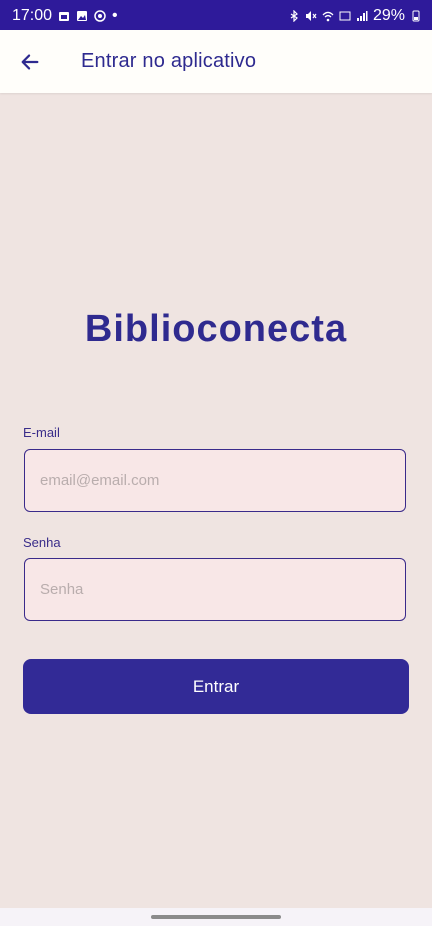  What do you see at coordinates (311, 16) in the screenshot?
I see `mute-icon` at bounding box center [311, 16].